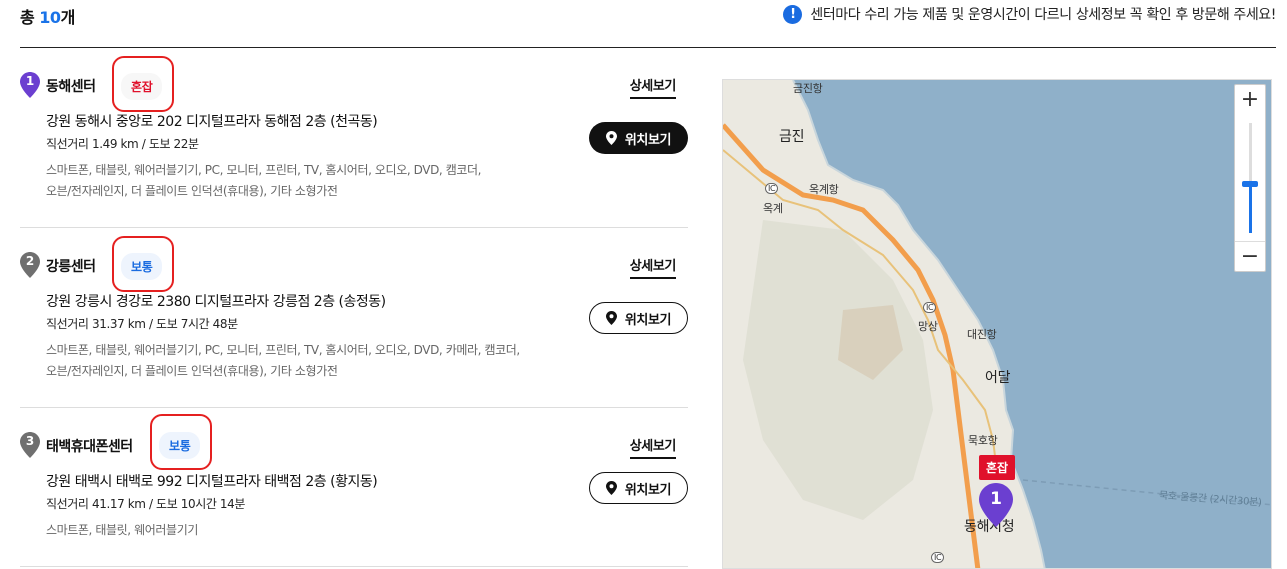  What do you see at coordinates (71, 266) in the screenshot?
I see `center-name: 강릉센터` at bounding box center [71, 266].